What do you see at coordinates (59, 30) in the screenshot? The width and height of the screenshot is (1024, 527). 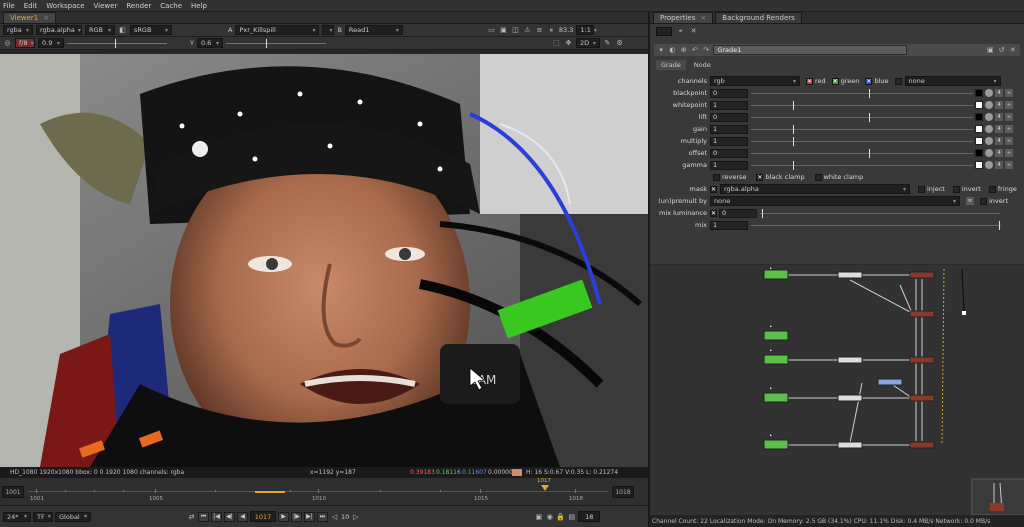 I see `alpha-channel-dropdown: rgba.alpha` at bounding box center [59, 30].